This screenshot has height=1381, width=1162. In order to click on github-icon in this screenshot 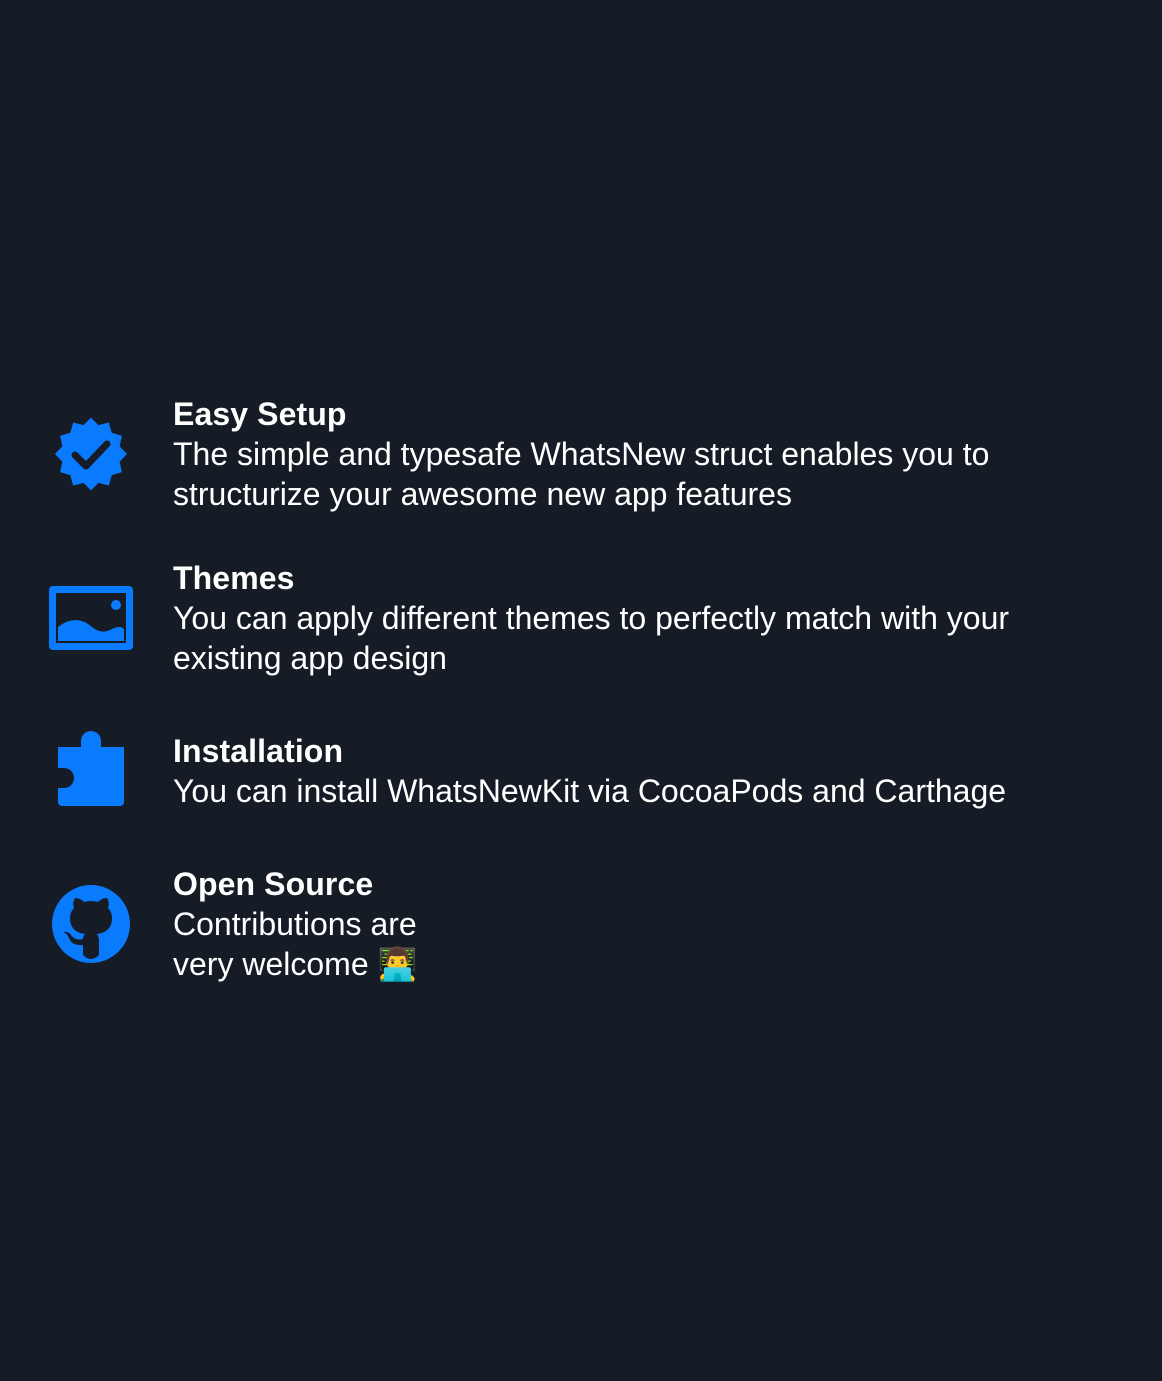, I will do `click(91, 924)`.